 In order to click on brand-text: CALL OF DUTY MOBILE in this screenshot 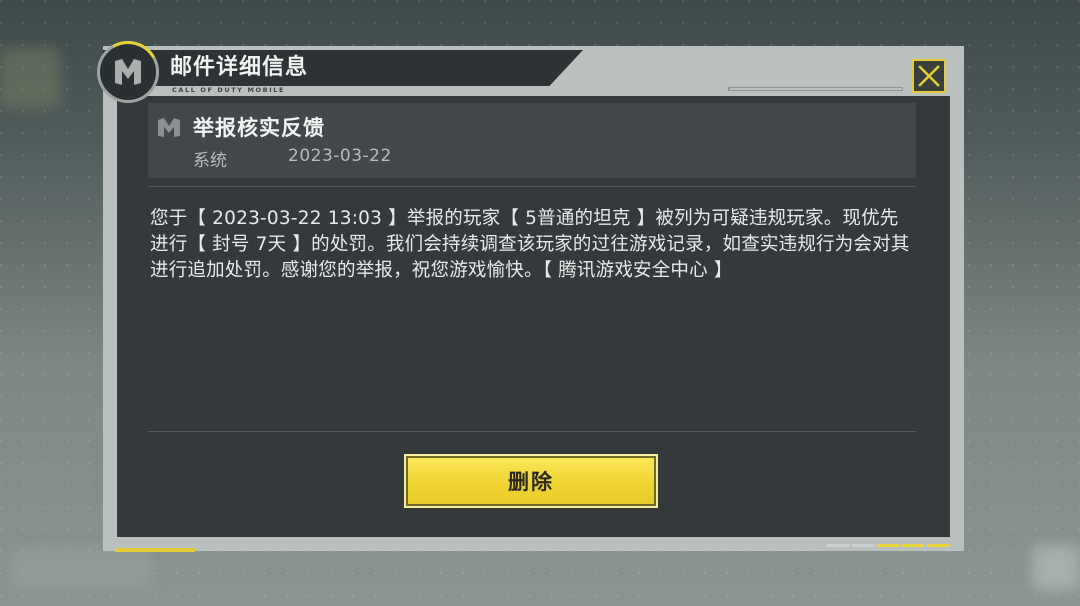, I will do `click(229, 90)`.